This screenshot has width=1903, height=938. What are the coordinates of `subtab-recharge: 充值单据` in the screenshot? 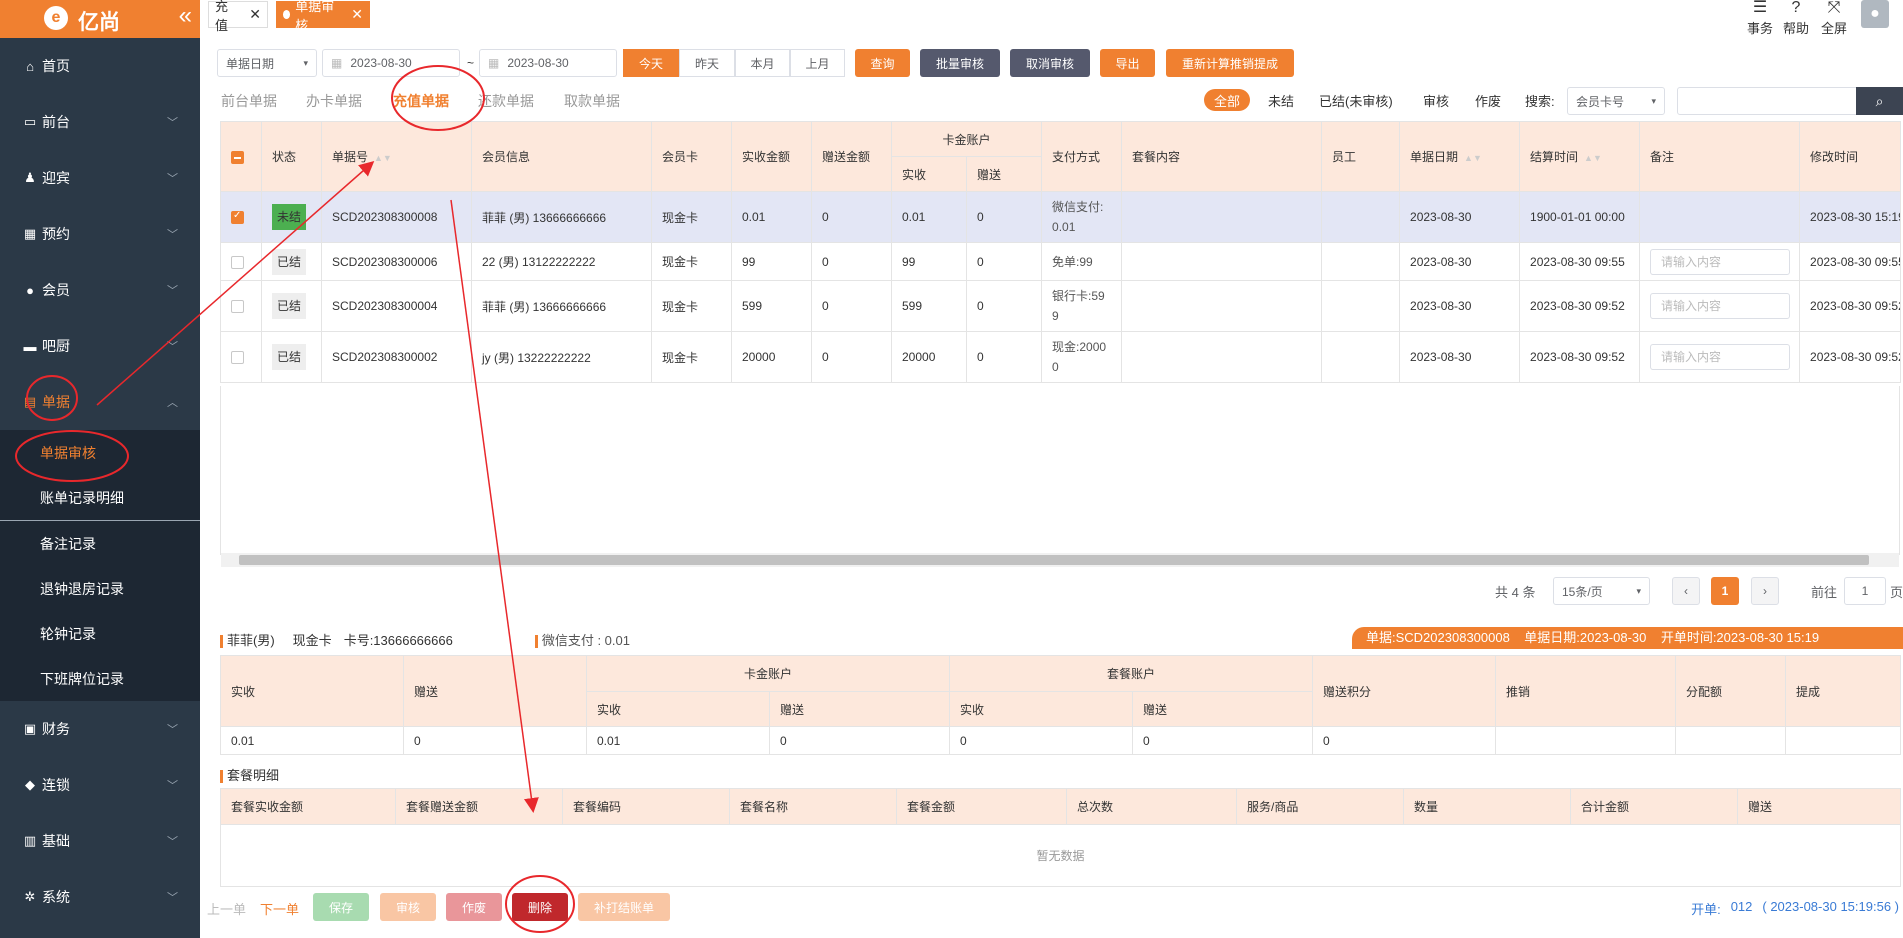 It's located at (421, 101).